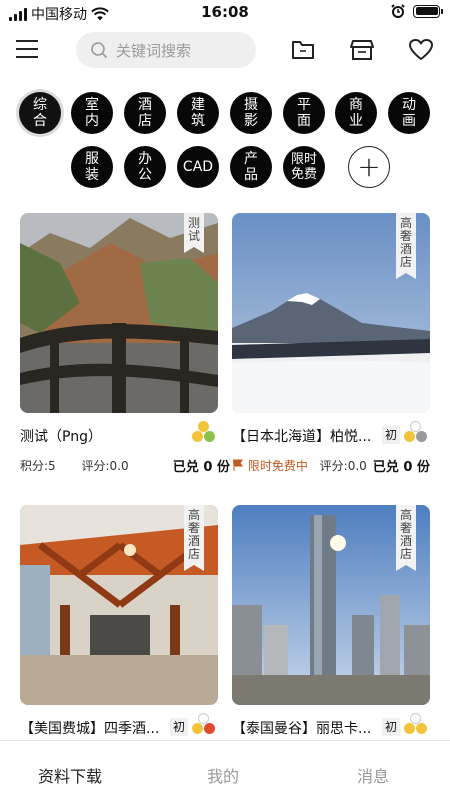 The width and height of the screenshot is (450, 800). Describe the element at coordinates (223, 775) in the screenshot. I see `tab-mine: 我的` at that location.